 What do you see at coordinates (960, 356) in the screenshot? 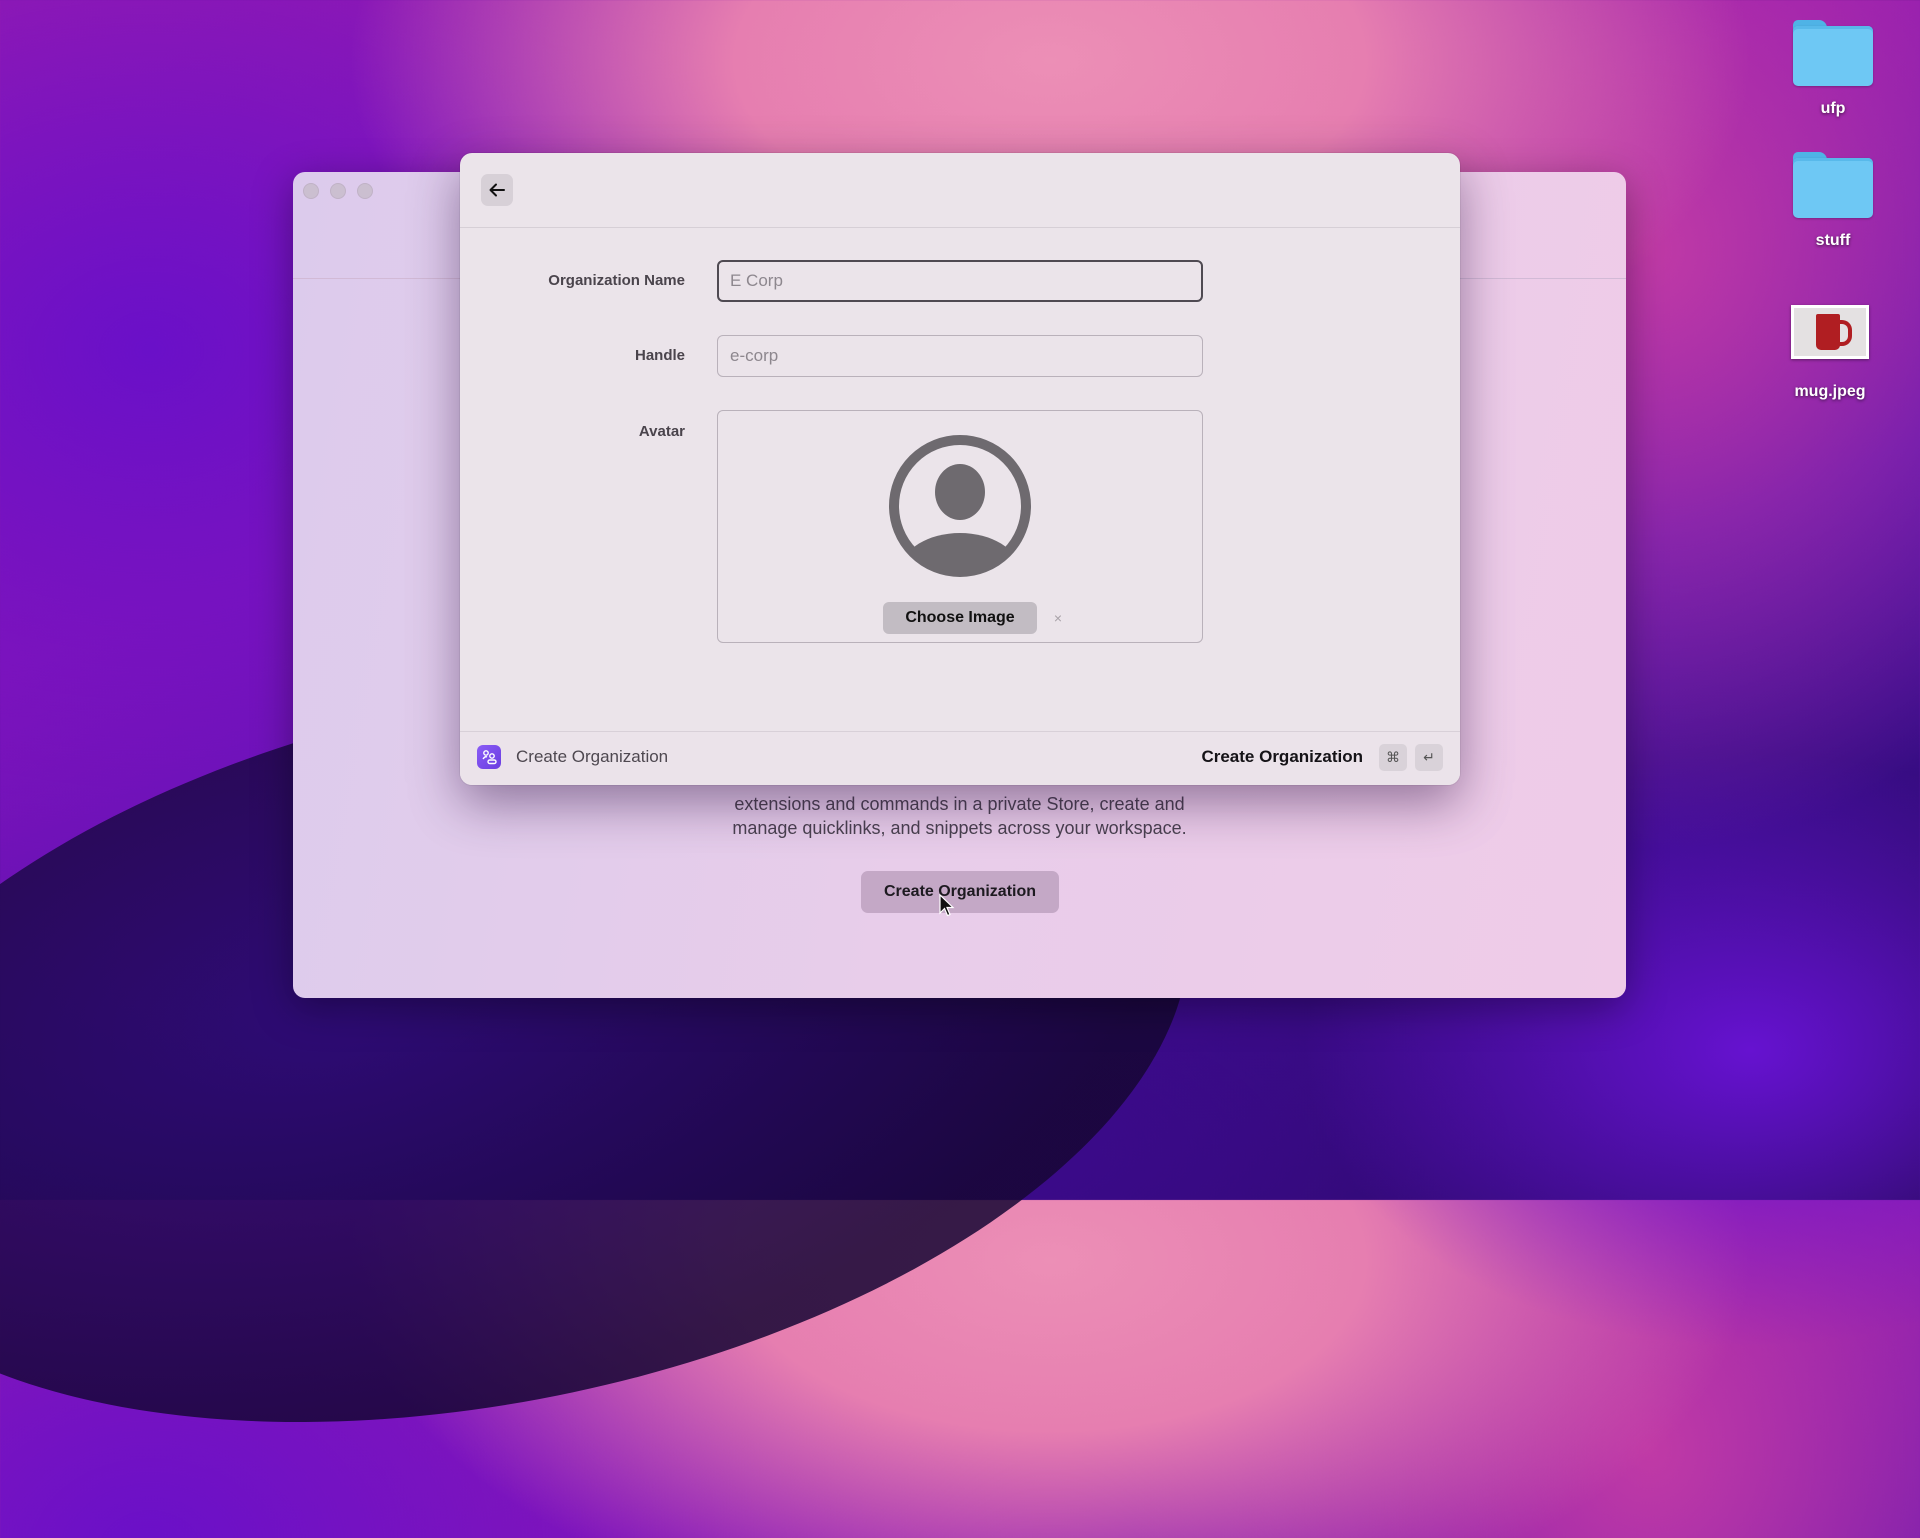
I see `handle-input` at bounding box center [960, 356].